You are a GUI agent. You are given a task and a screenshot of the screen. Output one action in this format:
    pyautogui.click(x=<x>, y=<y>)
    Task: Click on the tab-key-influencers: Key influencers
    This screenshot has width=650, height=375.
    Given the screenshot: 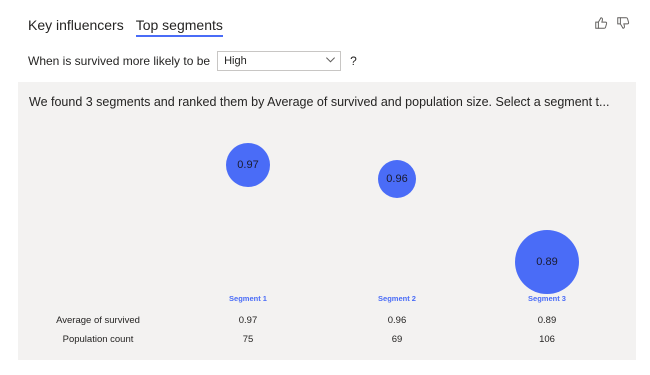 What is the action you would take?
    pyautogui.click(x=76, y=27)
    